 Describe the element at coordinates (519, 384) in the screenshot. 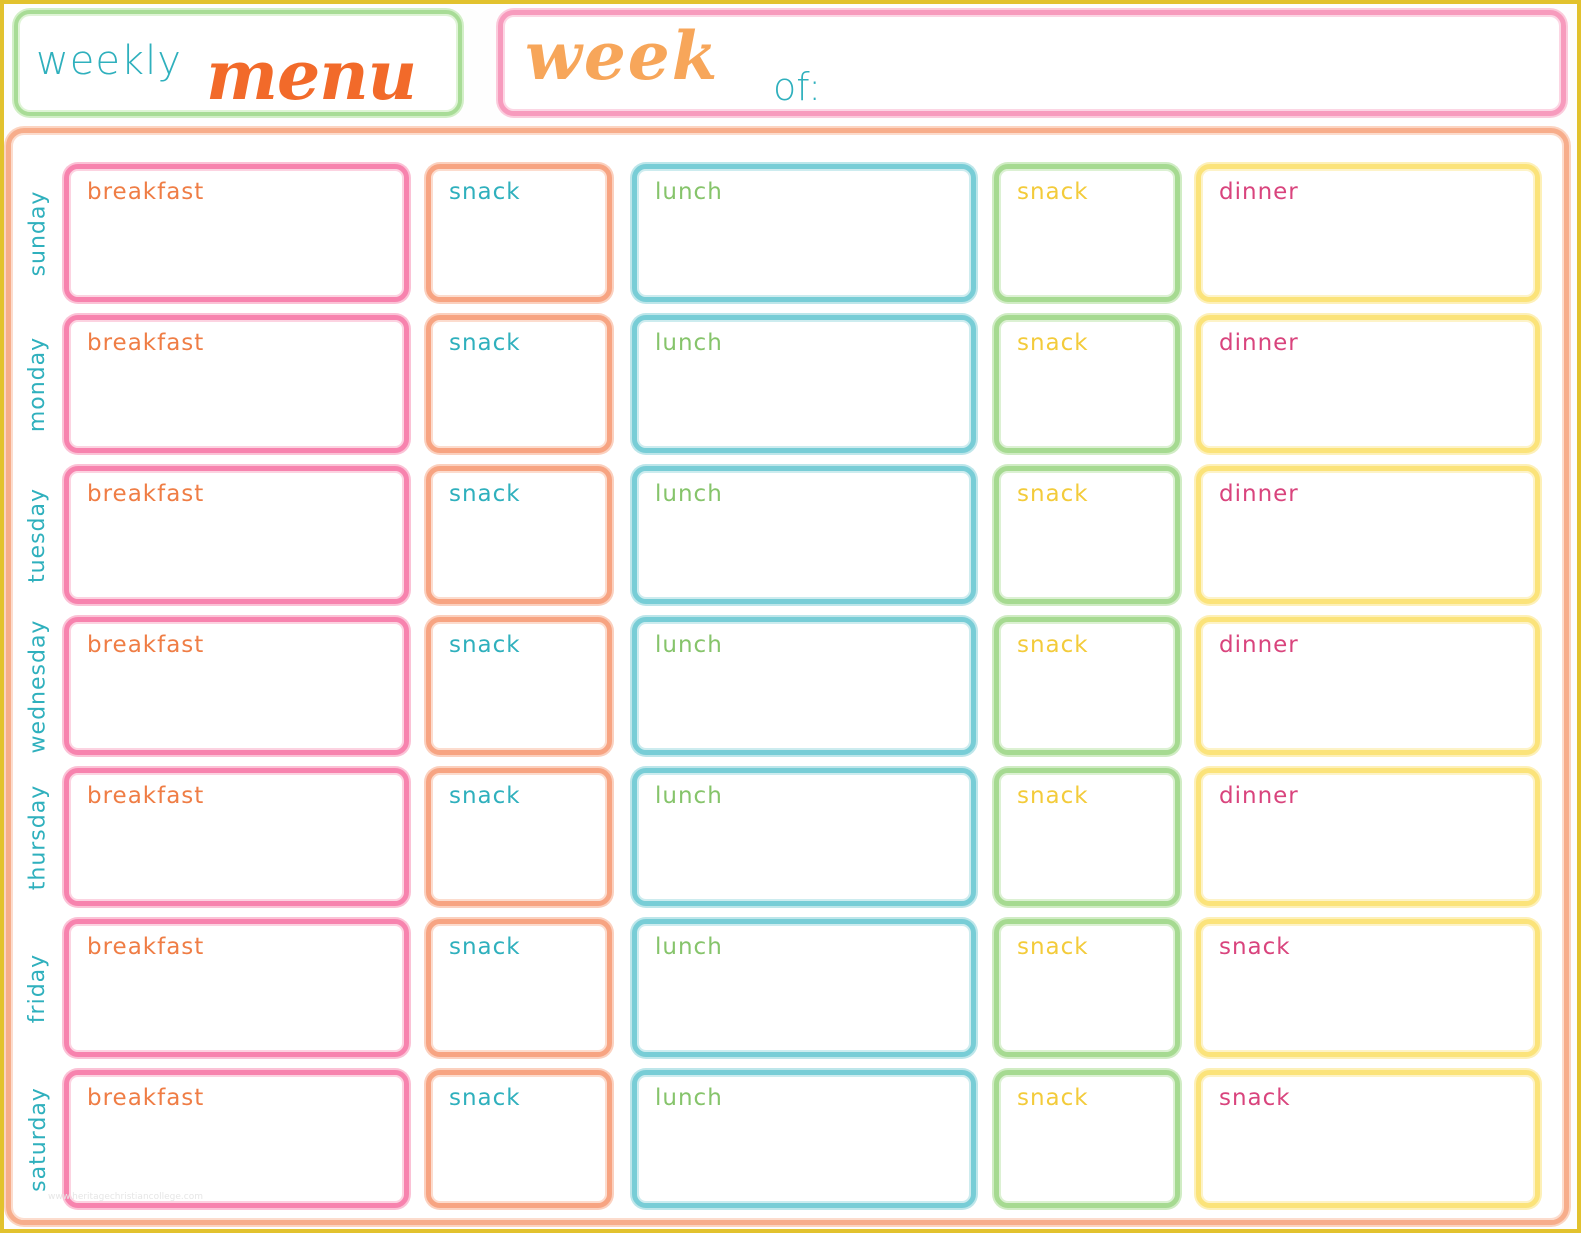

I see `meal-cell-monday-1: snack` at that location.